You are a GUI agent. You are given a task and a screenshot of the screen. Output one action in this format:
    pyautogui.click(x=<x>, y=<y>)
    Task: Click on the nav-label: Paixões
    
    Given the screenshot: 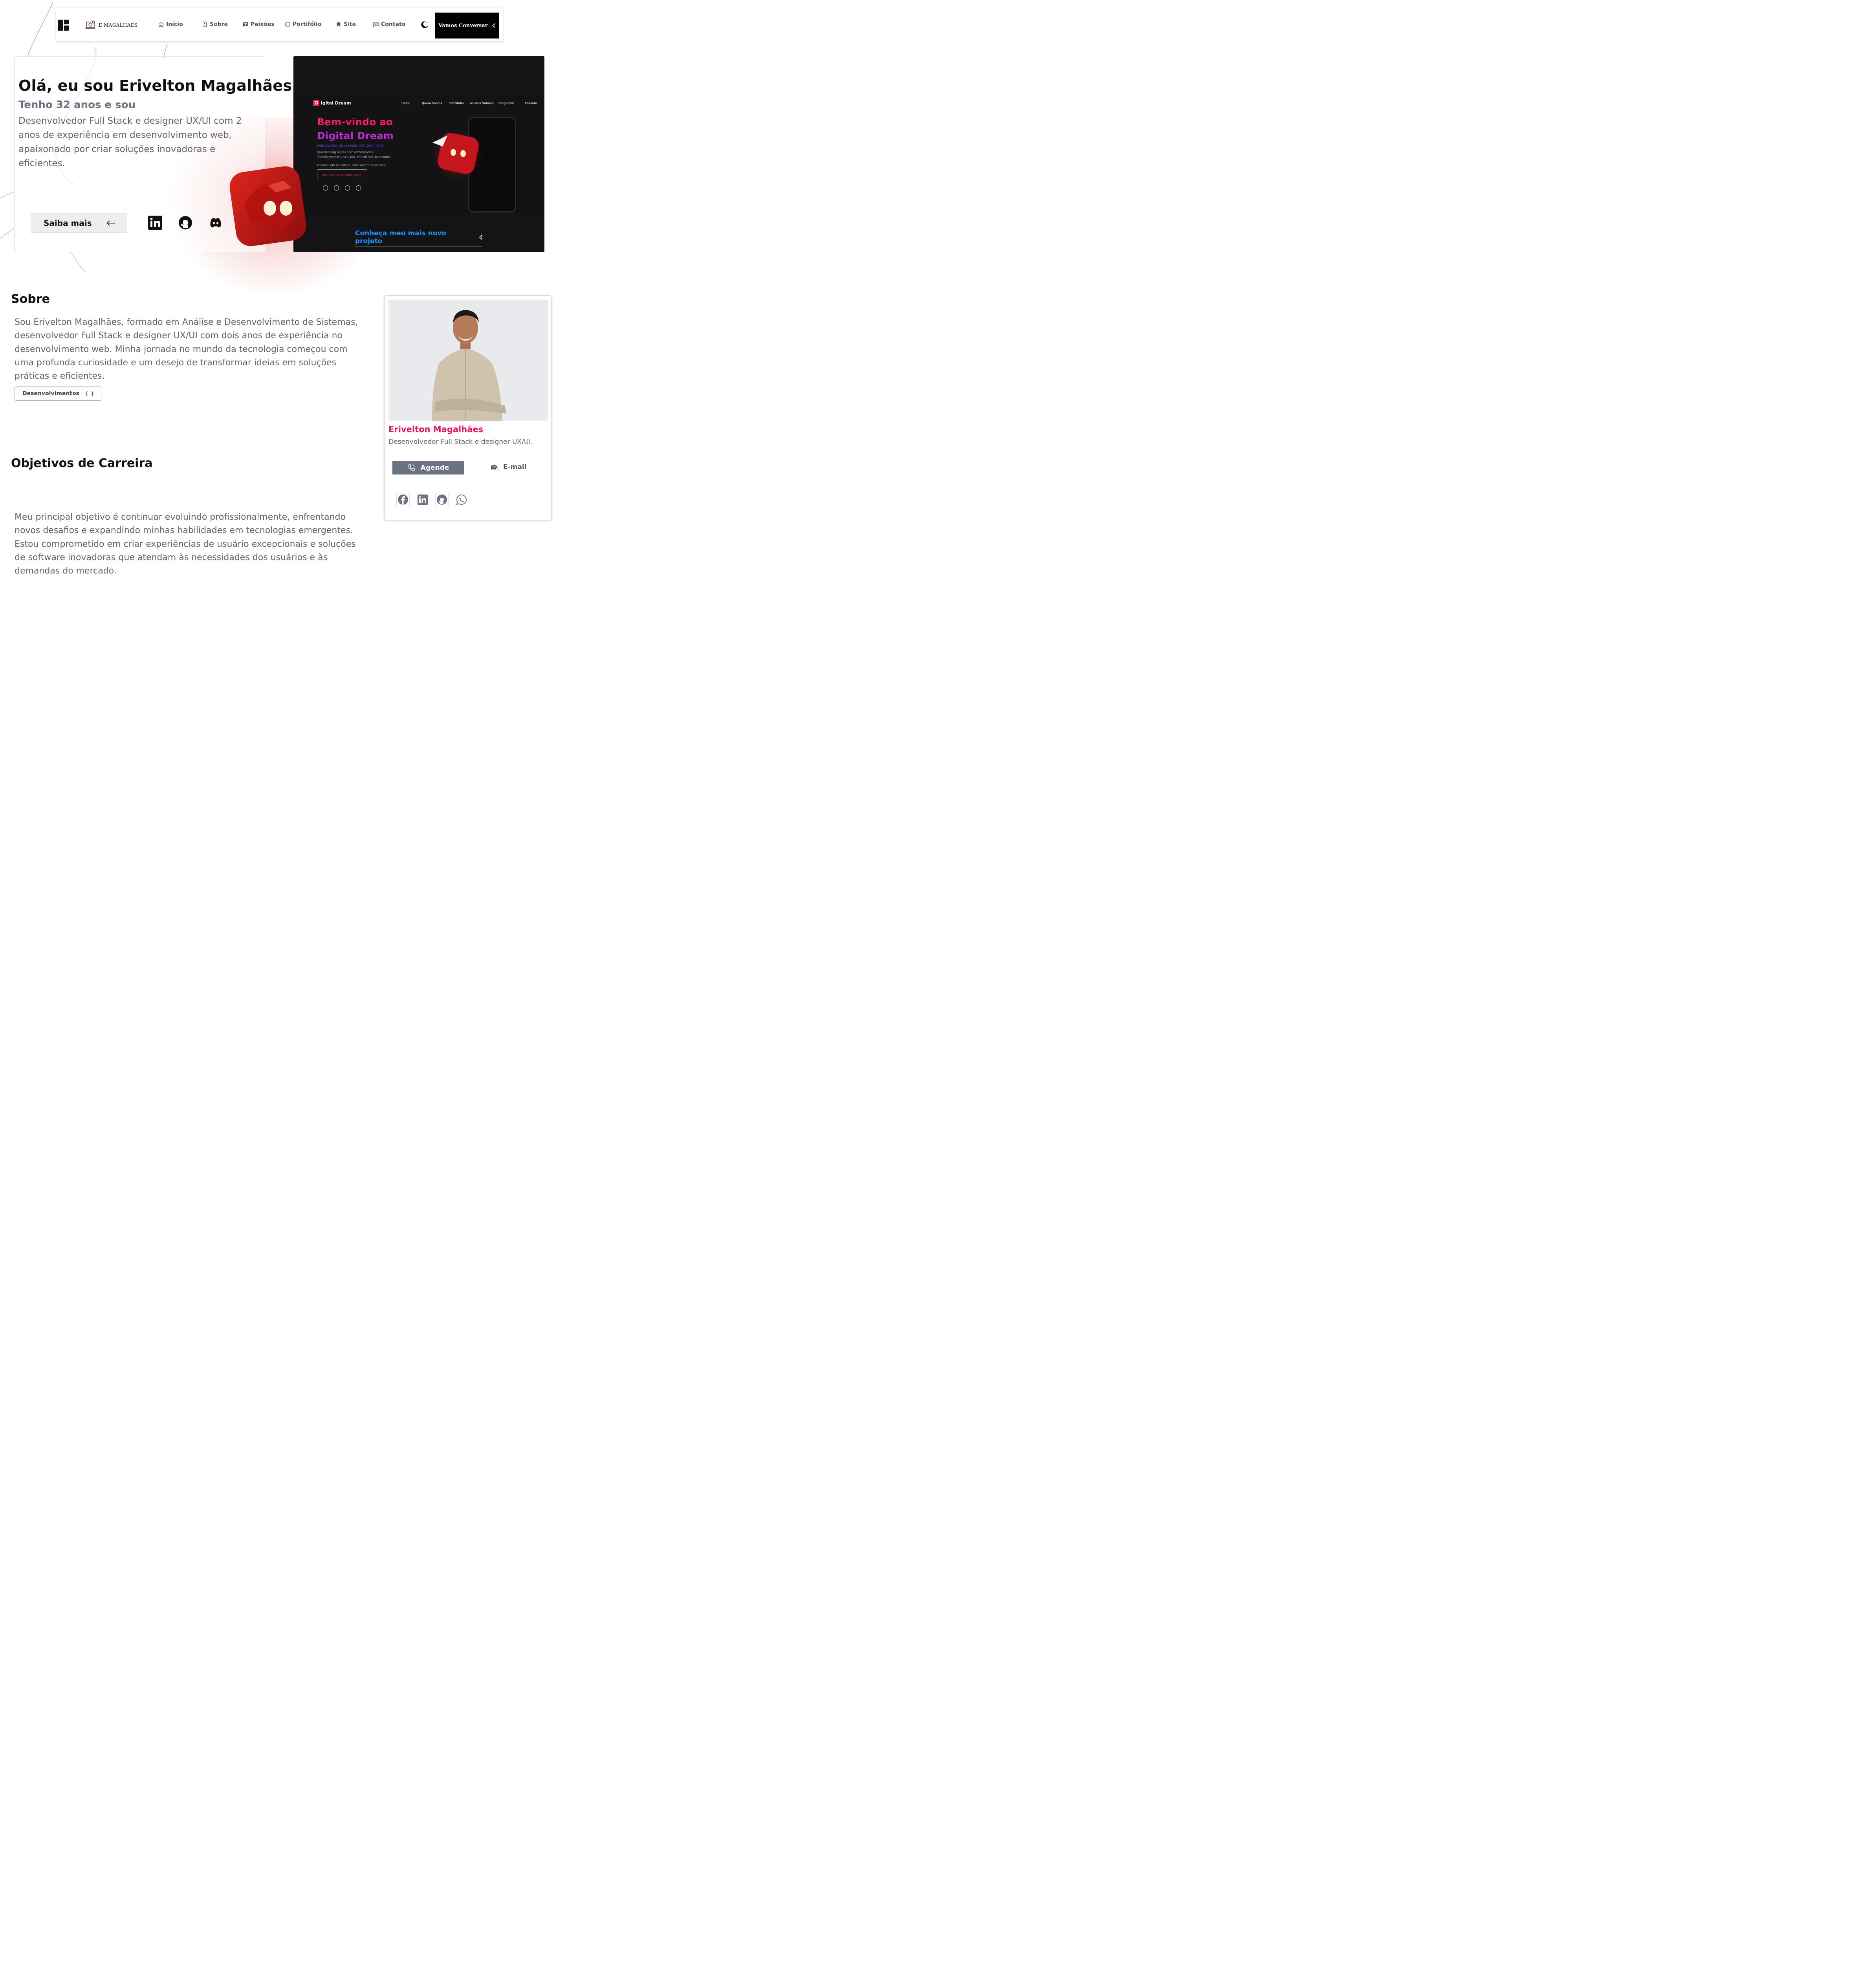 What is the action you would take?
    pyautogui.click(x=263, y=24)
    